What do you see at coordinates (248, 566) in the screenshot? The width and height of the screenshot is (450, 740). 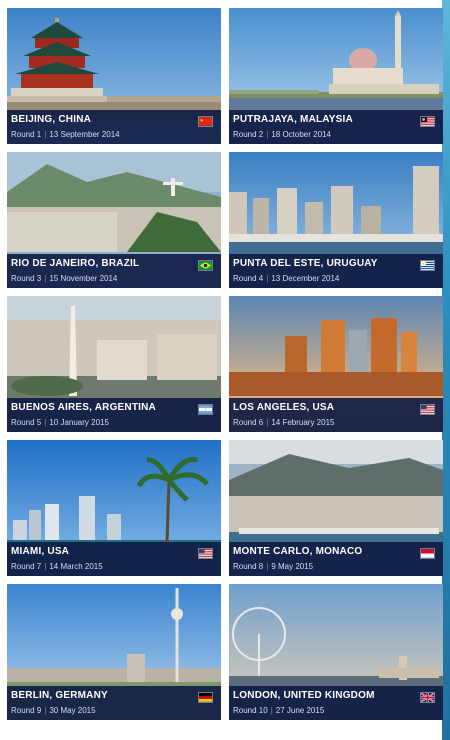 I see `race-round: Round 8` at bounding box center [248, 566].